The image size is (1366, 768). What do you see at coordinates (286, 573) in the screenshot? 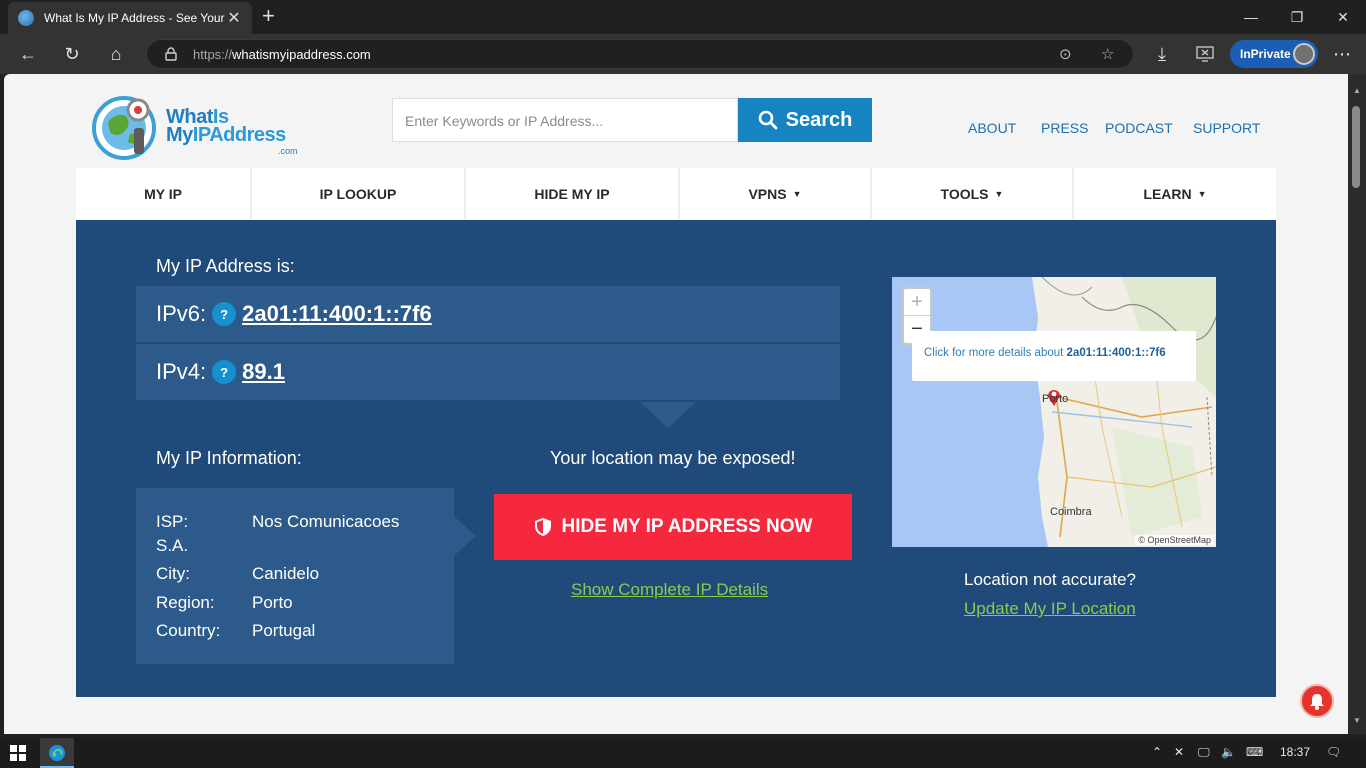
I see `city-value: Canidelo` at bounding box center [286, 573].